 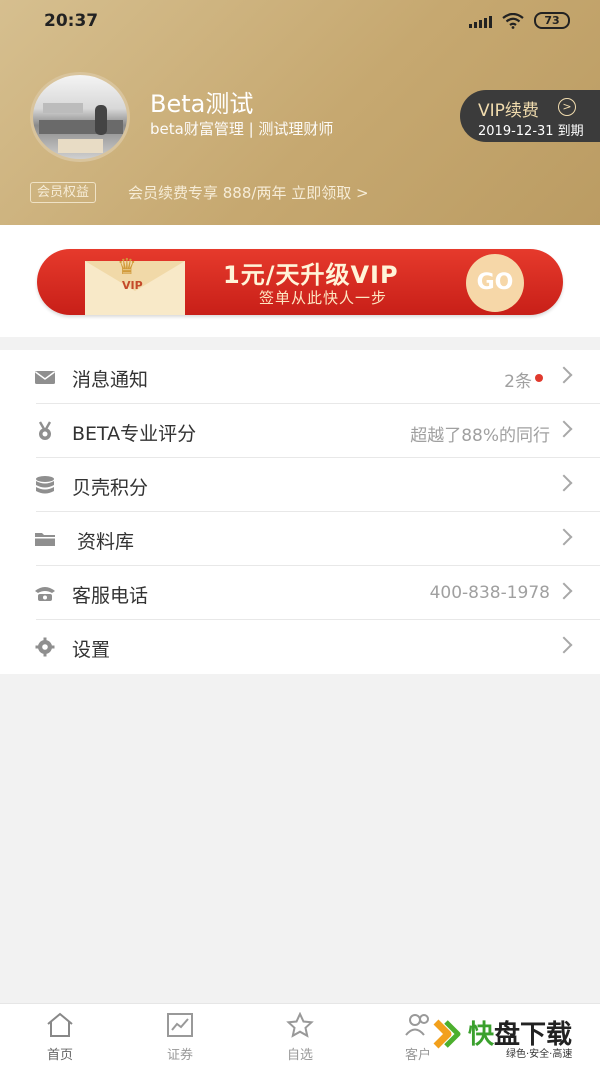 What do you see at coordinates (552, 20) in the screenshot?
I see `battery-icon: 73` at bounding box center [552, 20].